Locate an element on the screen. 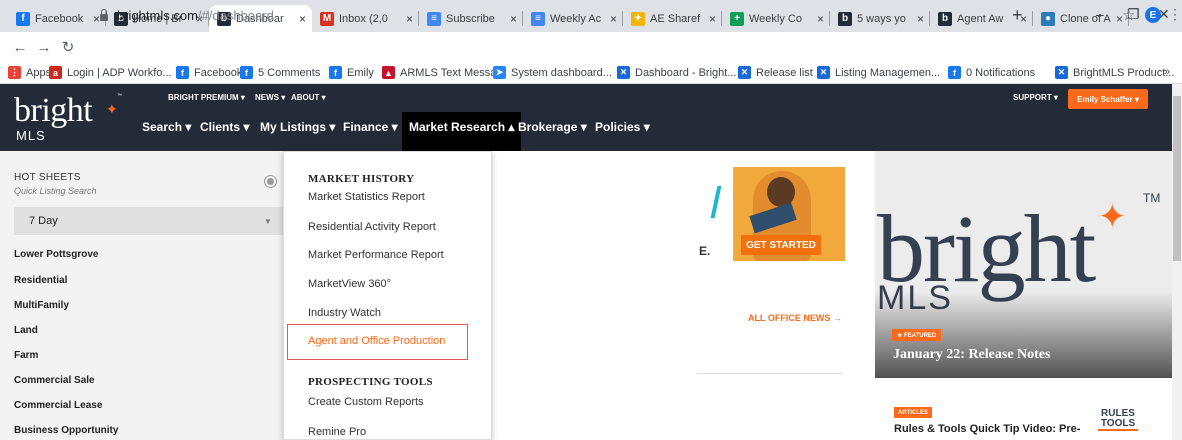 This screenshot has height=440, width=1182. hot-sheet-item: MultiFamily is located at coordinates (41, 305).